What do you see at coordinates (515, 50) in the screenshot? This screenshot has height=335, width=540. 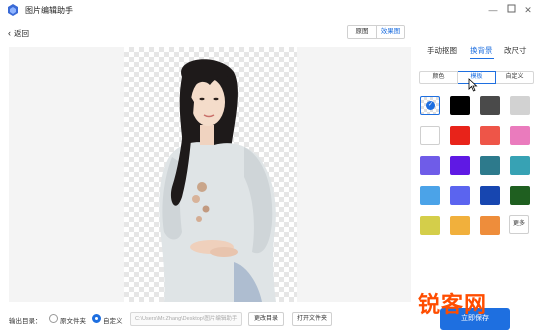 I see `tab-resize: 改尺寸` at bounding box center [515, 50].